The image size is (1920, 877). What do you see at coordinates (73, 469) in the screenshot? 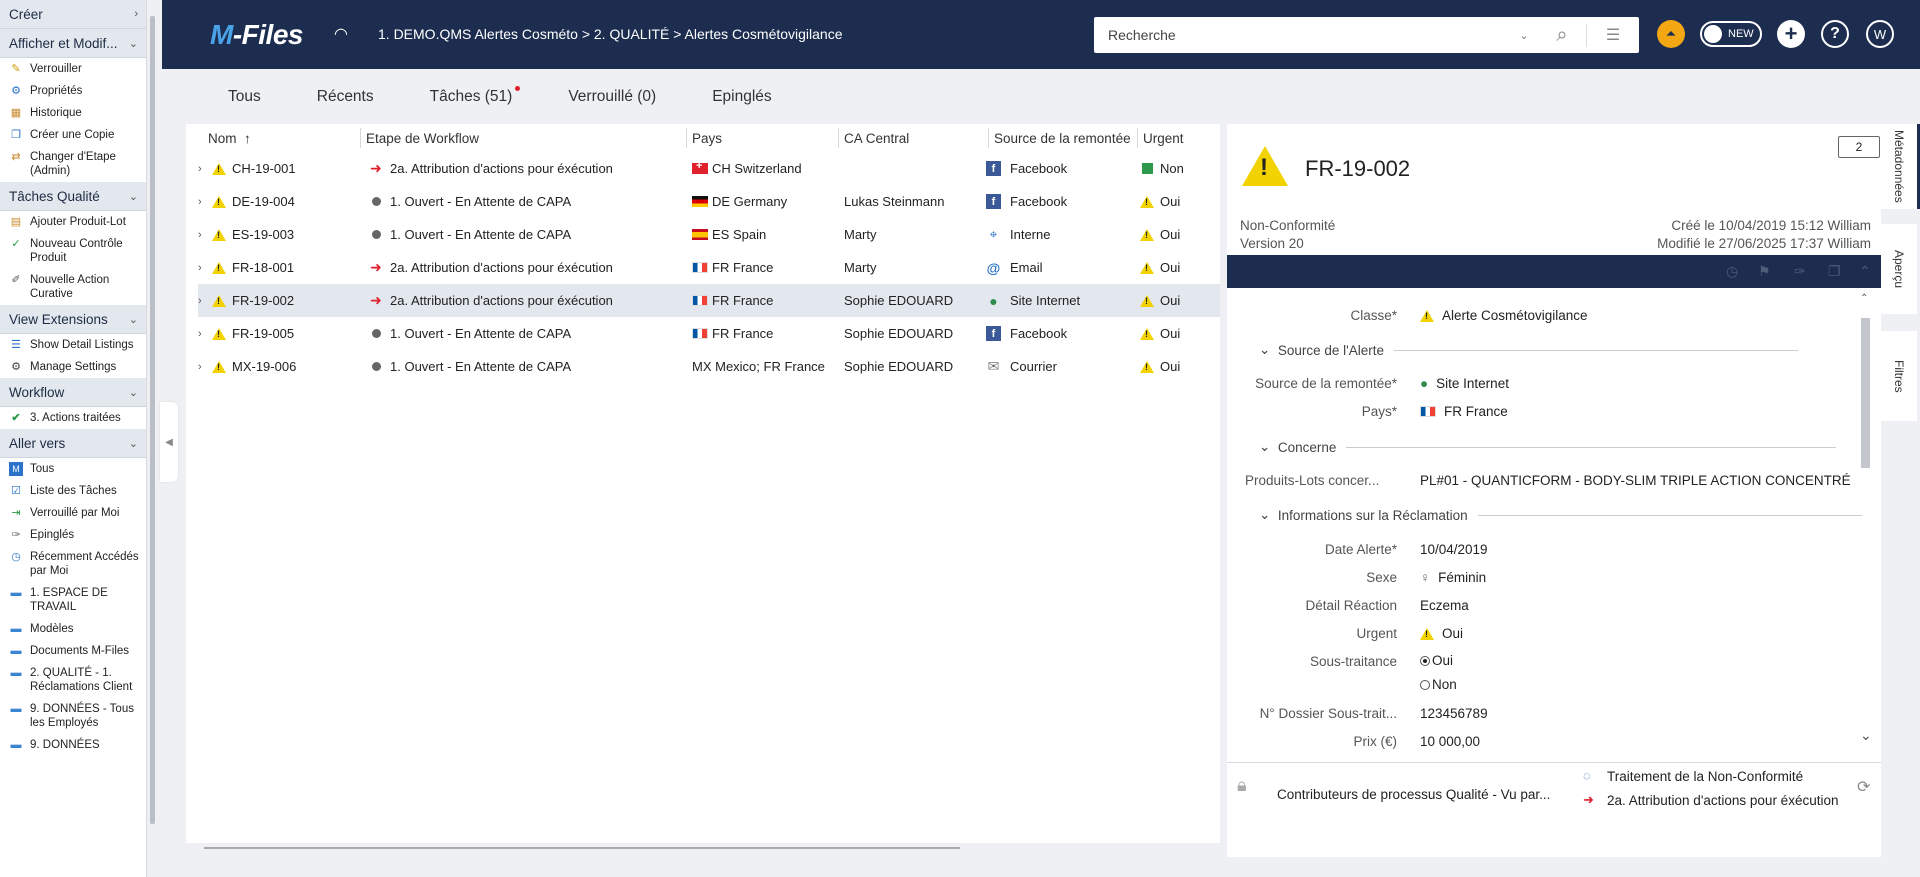
I see `goto-tous: M Tous` at bounding box center [73, 469].